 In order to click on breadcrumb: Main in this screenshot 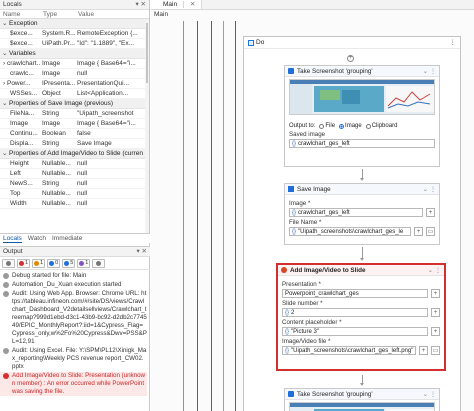, I will do `click(312, 15)`.